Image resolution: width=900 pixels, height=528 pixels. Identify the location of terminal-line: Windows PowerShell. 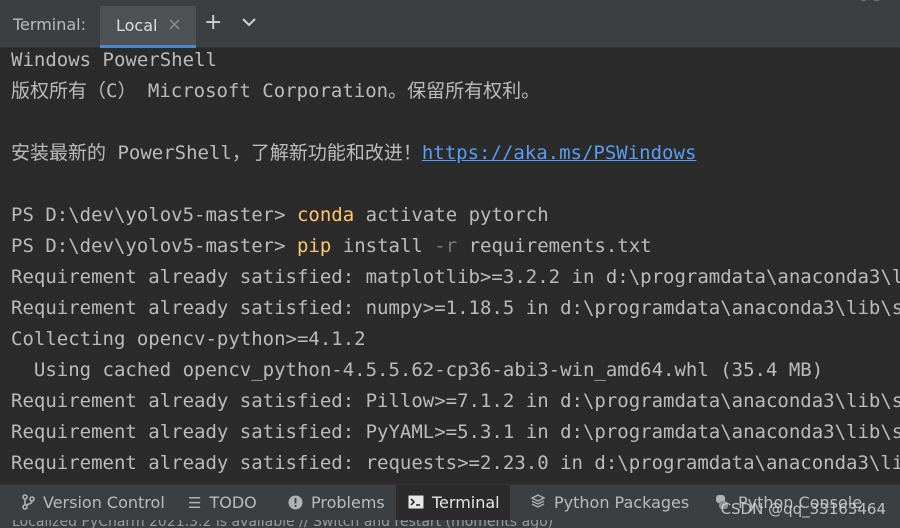
(114, 60).